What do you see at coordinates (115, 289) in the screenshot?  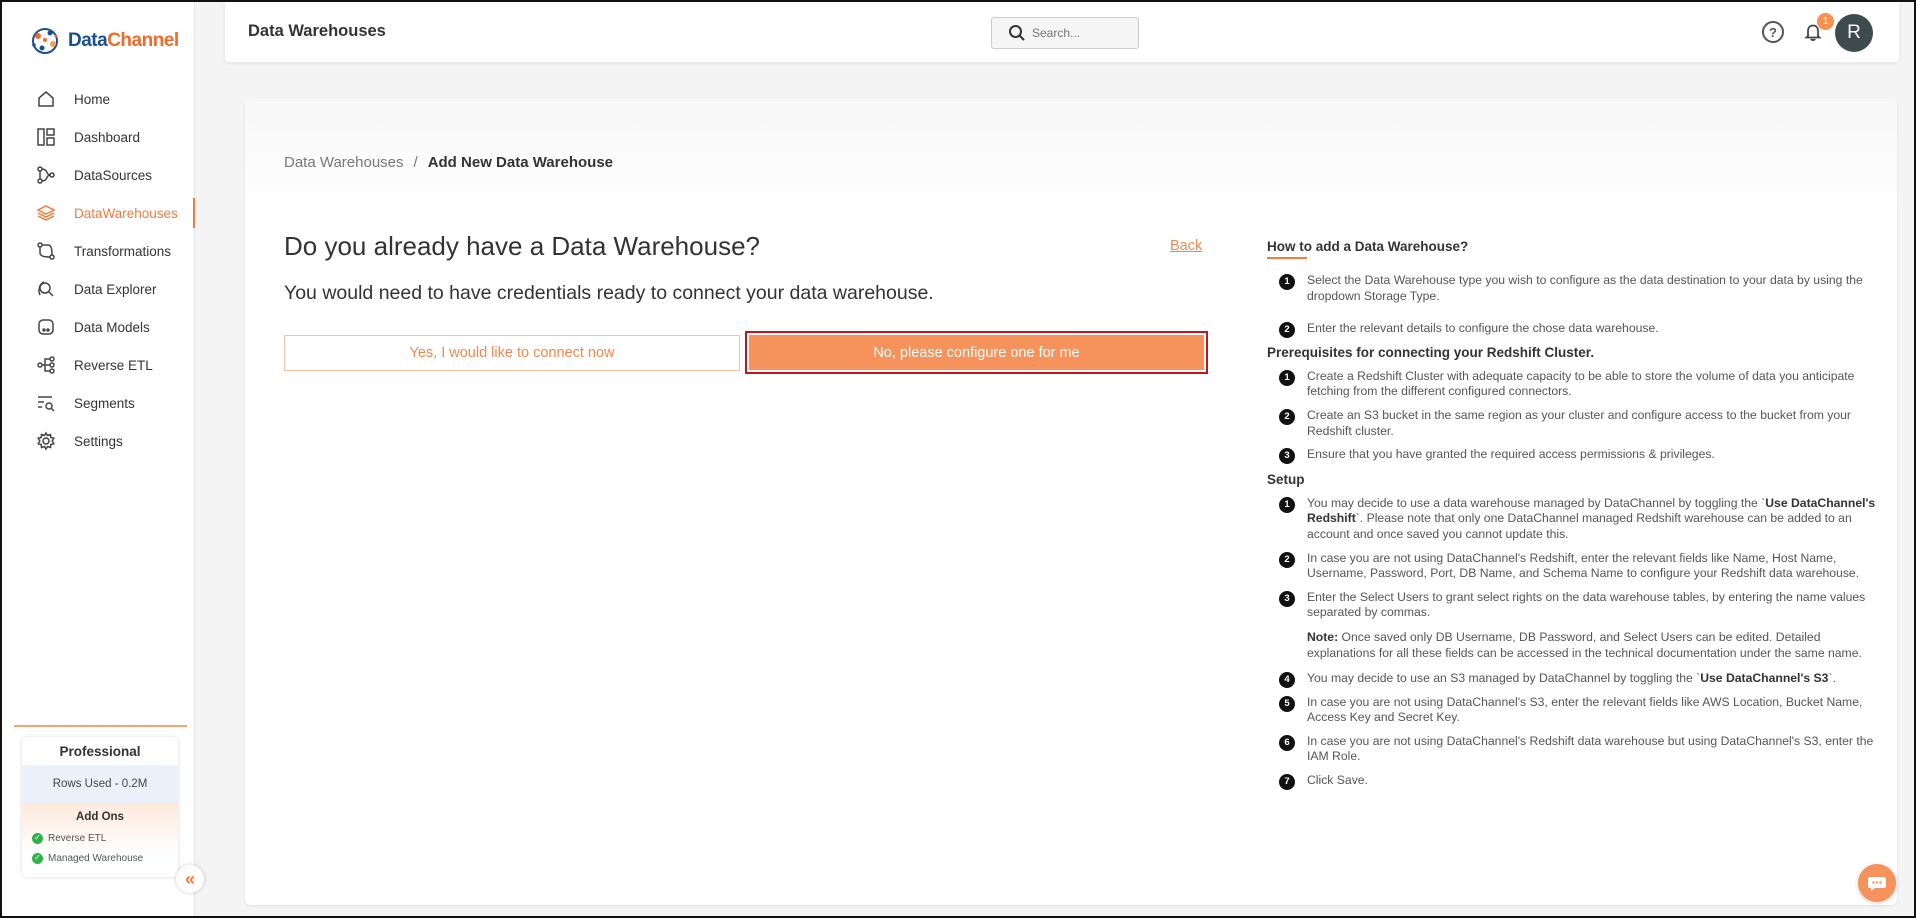 I see `sidebar-item-label: Data Explorer` at bounding box center [115, 289].